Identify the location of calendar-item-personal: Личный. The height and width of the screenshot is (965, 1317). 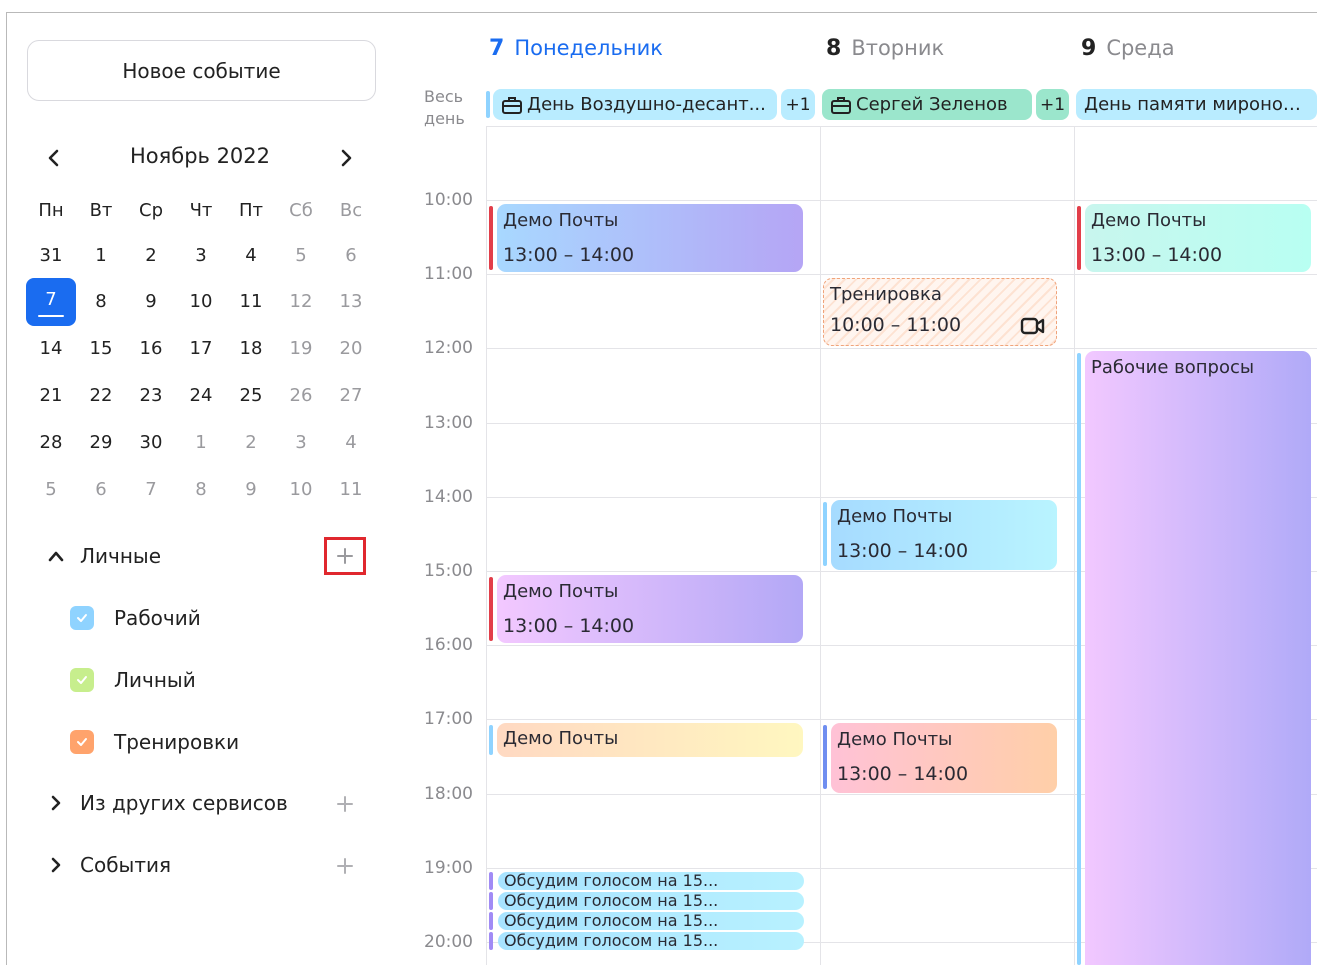
(133, 680).